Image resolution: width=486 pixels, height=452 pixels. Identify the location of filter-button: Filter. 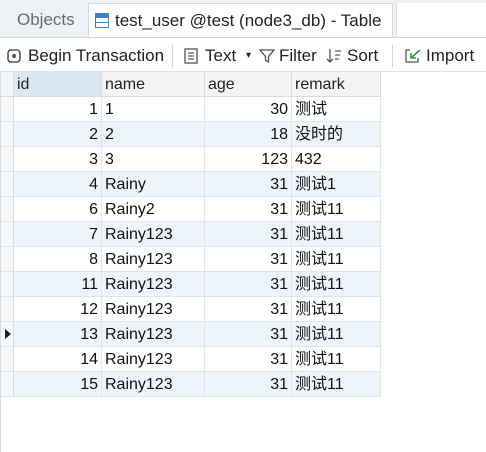
(288, 55).